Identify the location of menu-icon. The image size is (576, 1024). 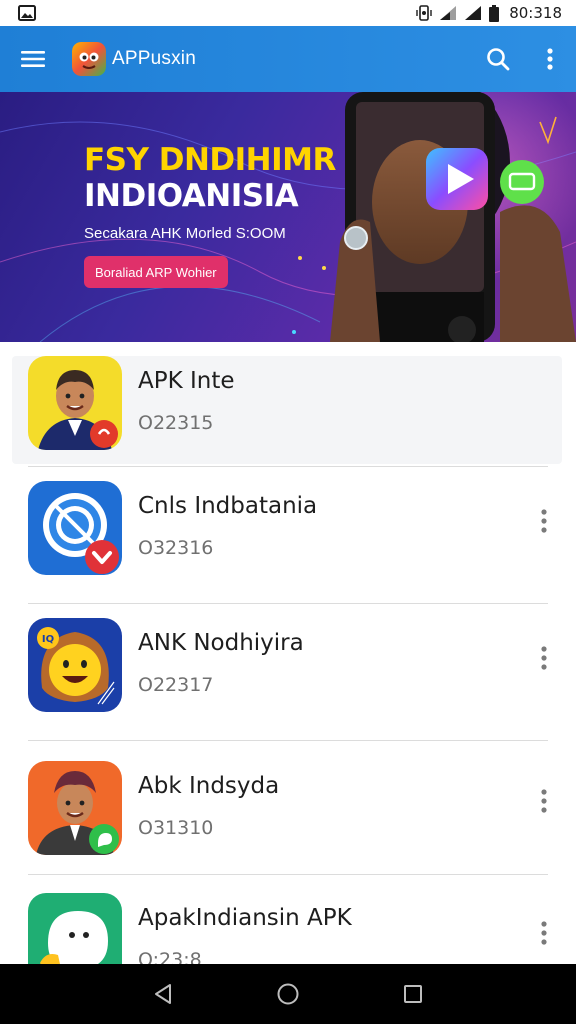
(33, 59).